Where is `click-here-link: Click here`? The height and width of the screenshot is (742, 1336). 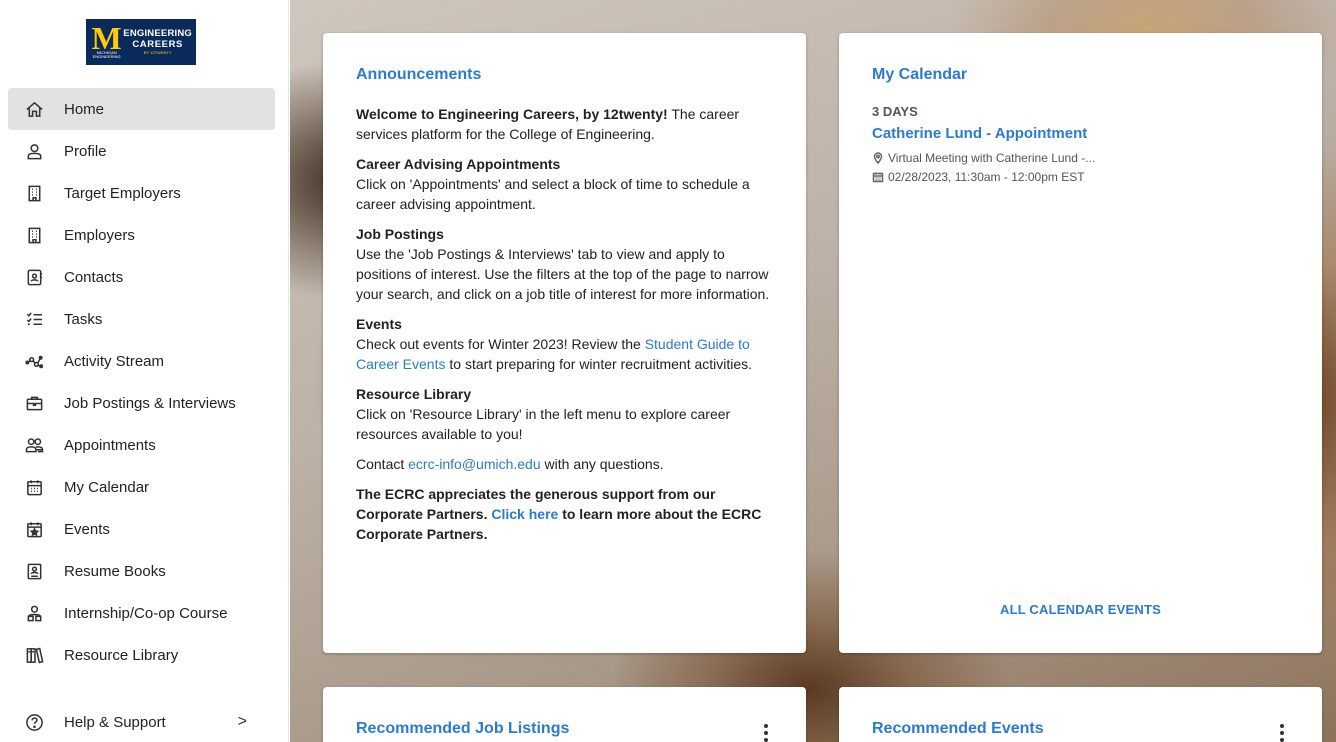
click-here-link: Click here is located at coordinates (524, 514).